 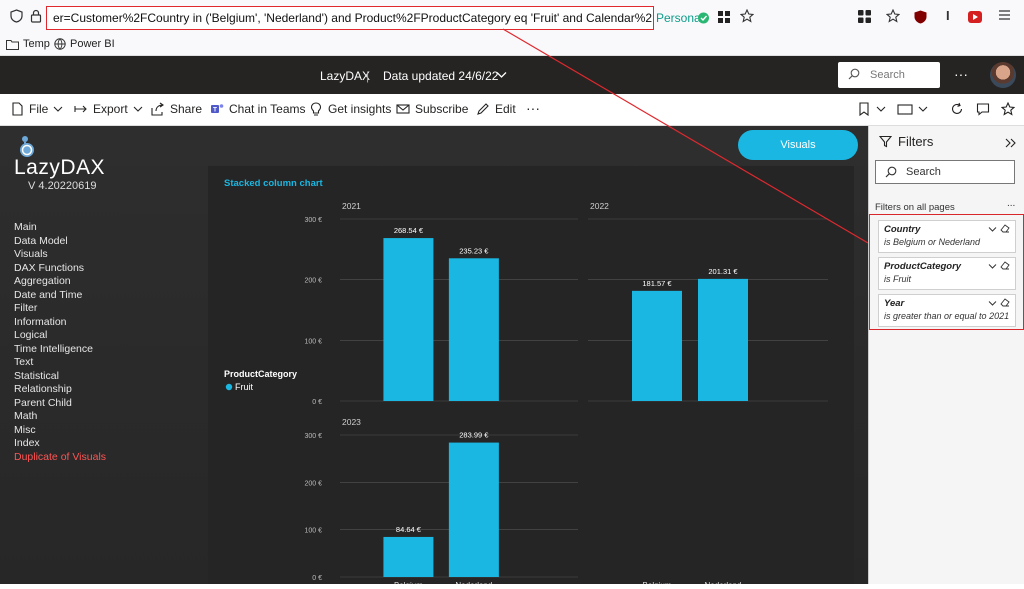 What do you see at coordinates (947, 310) in the screenshot?
I see `filter-card-year: Year is greater than or equal to 2021` at bounding box center [947, 310].